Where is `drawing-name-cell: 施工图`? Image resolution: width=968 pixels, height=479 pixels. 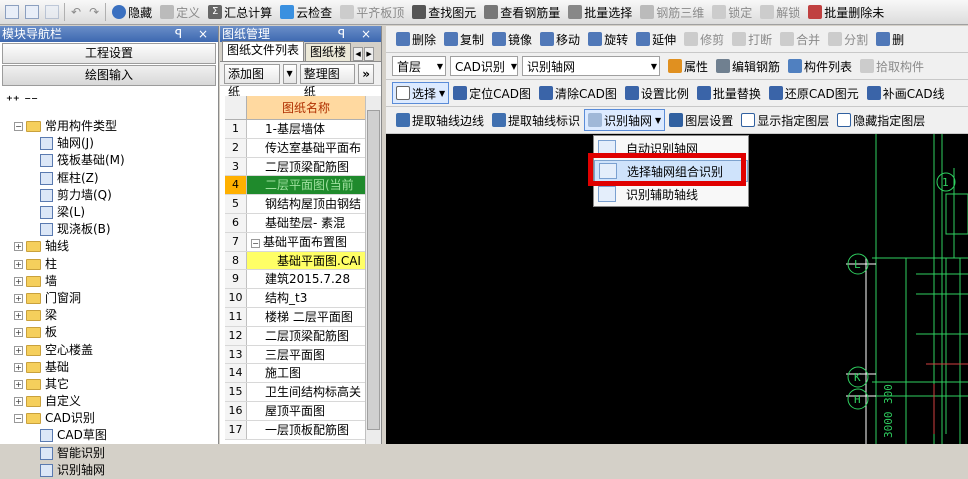
drawing-name-cell: 施工图 is located at coordinates (306, 373).